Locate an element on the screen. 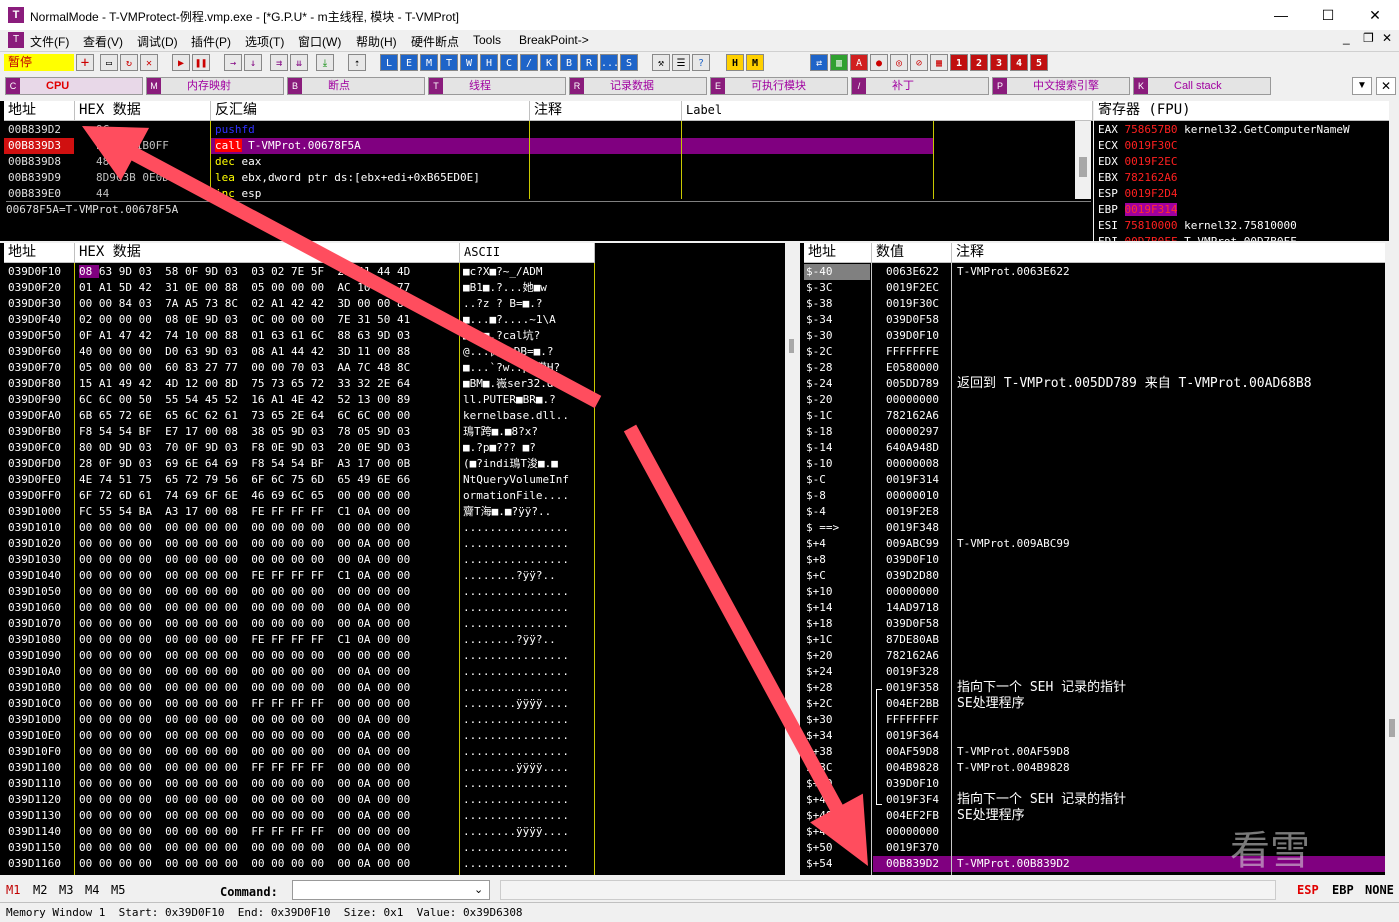  annotation-arrow-down is located at coordinates (745, 645).